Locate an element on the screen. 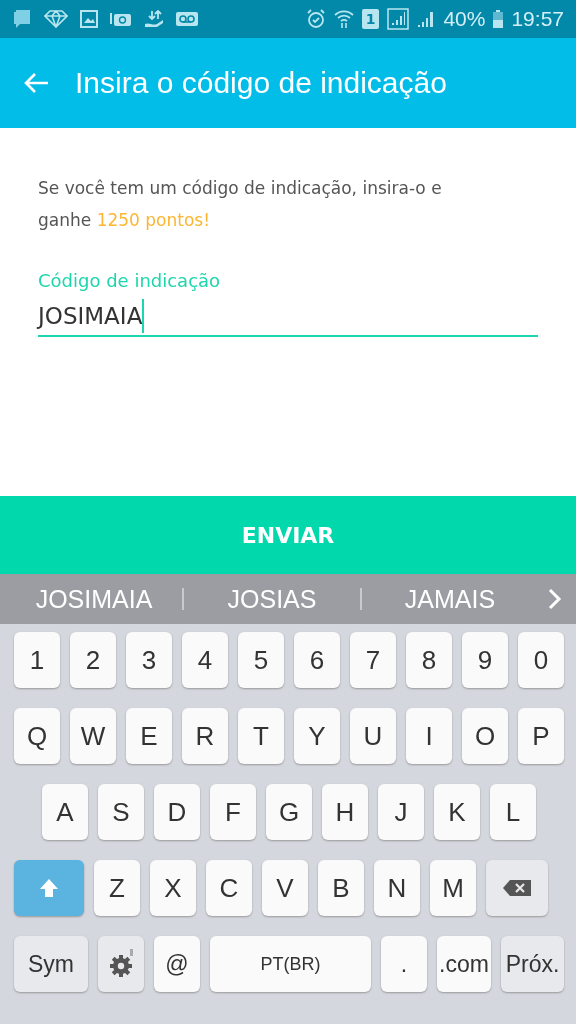 The height and width of the screenshot is (1024, 576). key: V is located at coordinates (285, 888).